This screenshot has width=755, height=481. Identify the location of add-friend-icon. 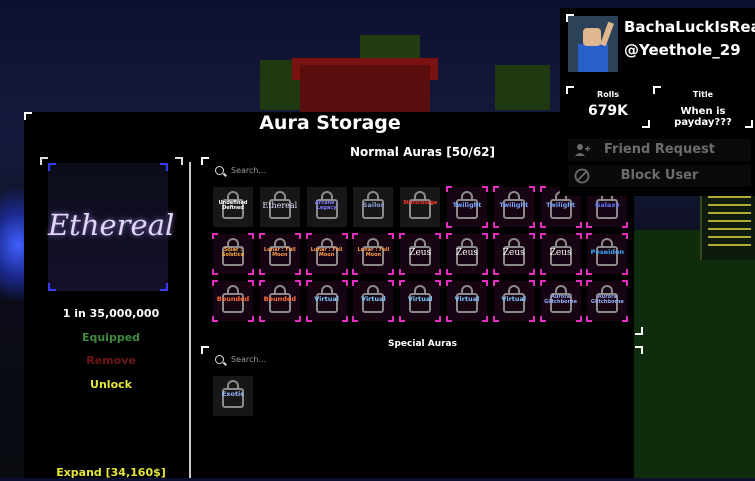
(582, 150).